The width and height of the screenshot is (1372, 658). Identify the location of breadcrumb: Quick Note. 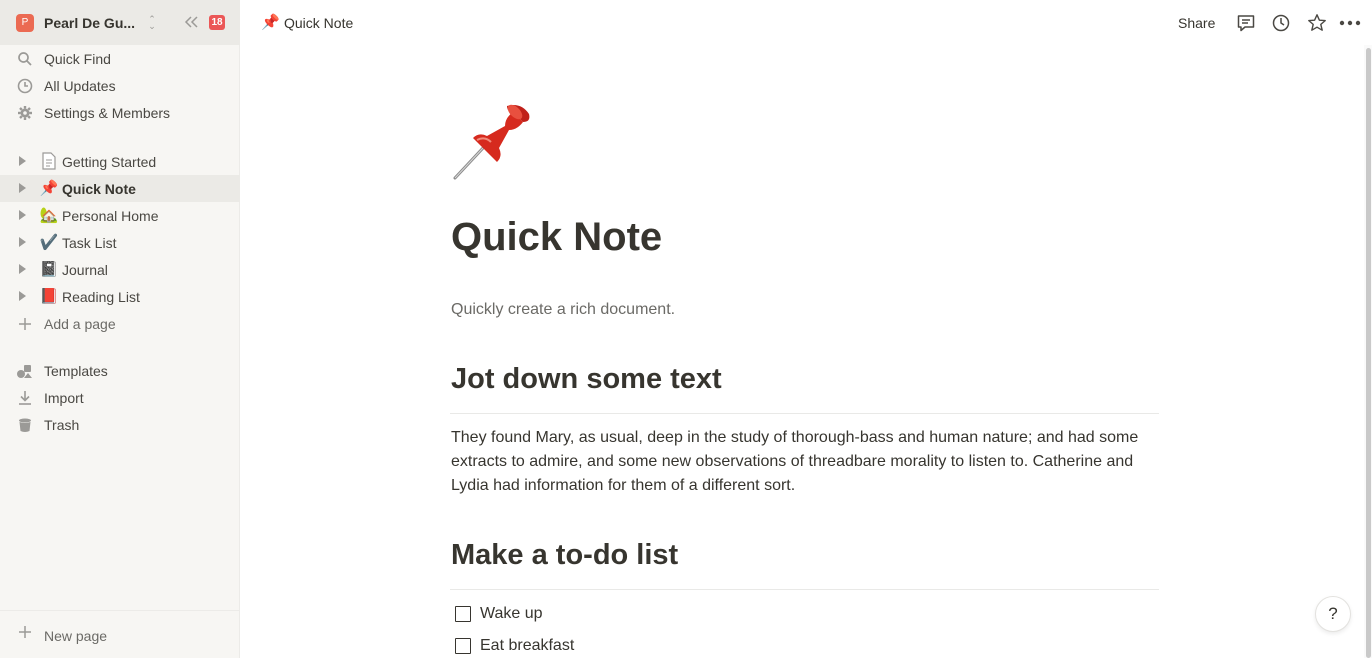
(318, 23).